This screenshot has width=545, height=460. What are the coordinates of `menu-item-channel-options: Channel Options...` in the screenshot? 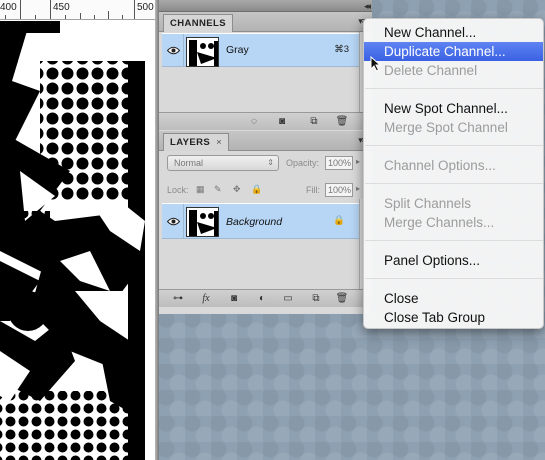 It's located at (453, 165).